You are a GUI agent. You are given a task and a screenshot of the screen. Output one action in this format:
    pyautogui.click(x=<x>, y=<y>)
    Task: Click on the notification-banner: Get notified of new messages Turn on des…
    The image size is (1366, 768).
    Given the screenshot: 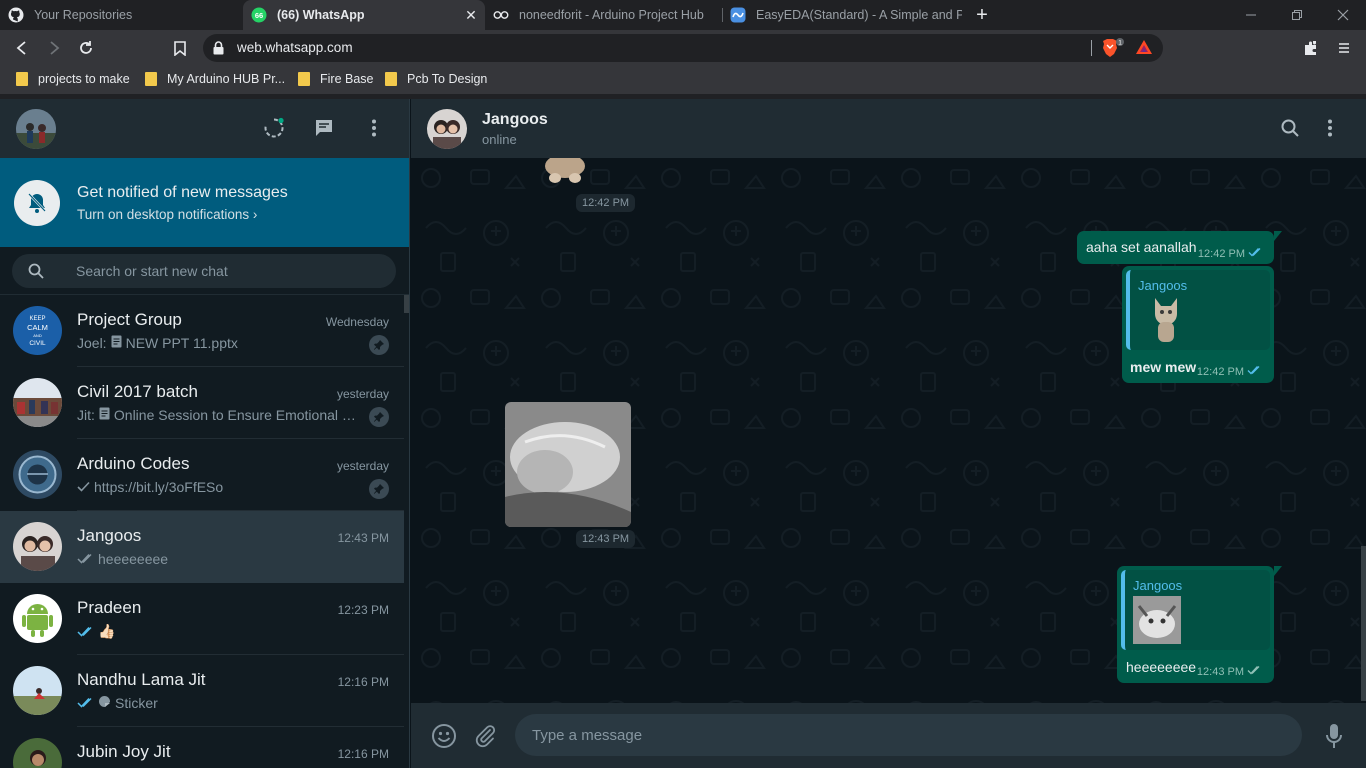 What is the action you would take?
    pyautogui.click(x=204, y=202)
    